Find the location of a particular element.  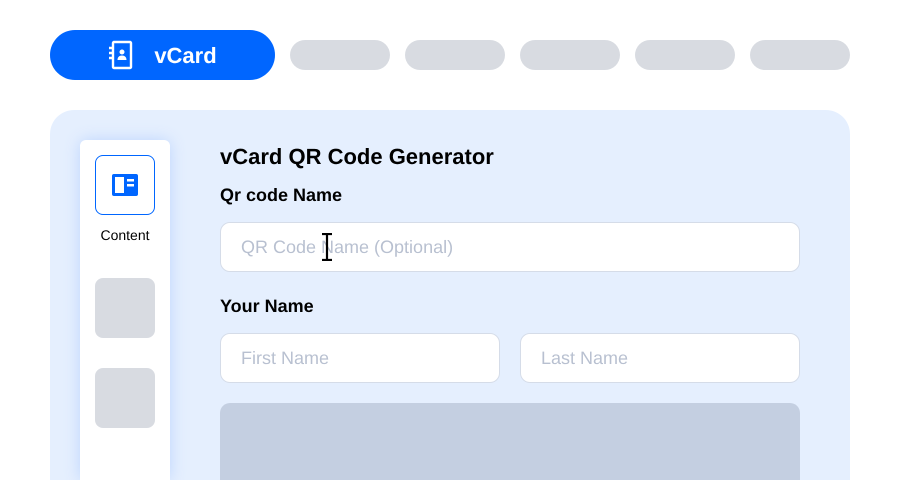

contact-card-icon is located at coordinates (121, 55).